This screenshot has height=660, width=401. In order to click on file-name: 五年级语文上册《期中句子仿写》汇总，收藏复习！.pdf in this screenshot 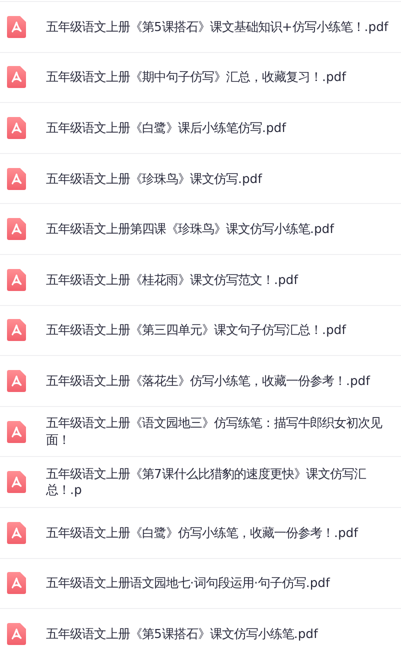, I will do `click(196, 77)`.